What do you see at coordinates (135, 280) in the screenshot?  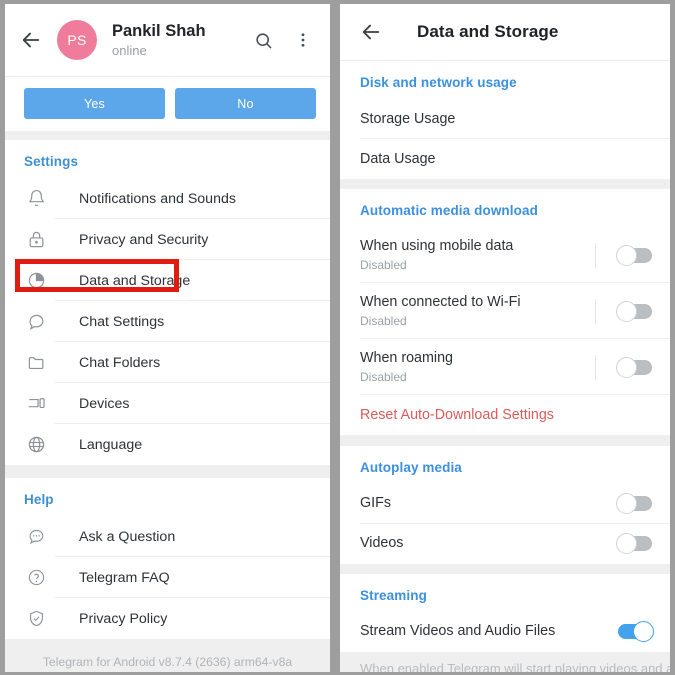 I see `sidebar-item-label: Data and Storage` at bounding box center [135, 280].